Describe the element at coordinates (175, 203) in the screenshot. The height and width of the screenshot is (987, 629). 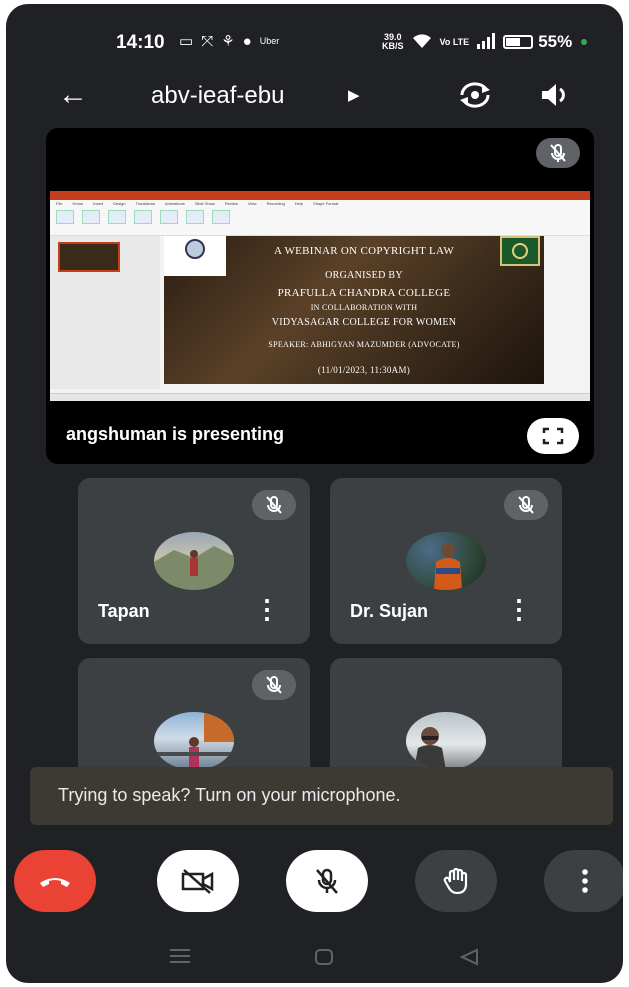
I see `ribbon-tab: Animations` at that location.